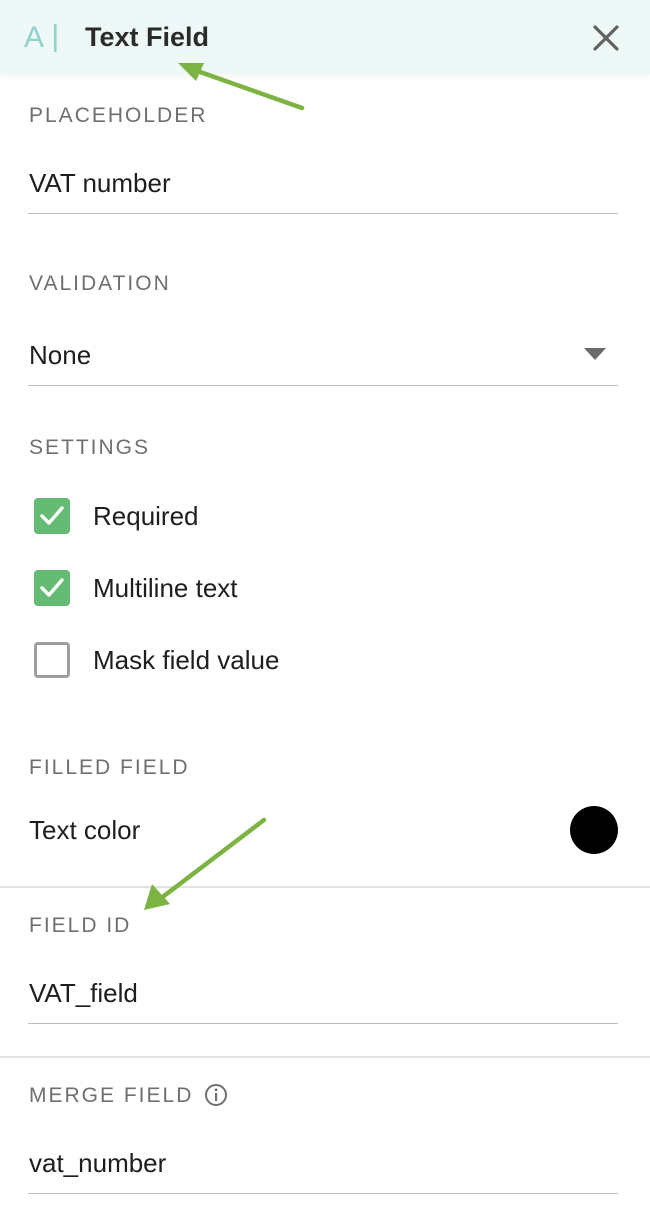  I want to click on required-checkbox, so click(52, 516).